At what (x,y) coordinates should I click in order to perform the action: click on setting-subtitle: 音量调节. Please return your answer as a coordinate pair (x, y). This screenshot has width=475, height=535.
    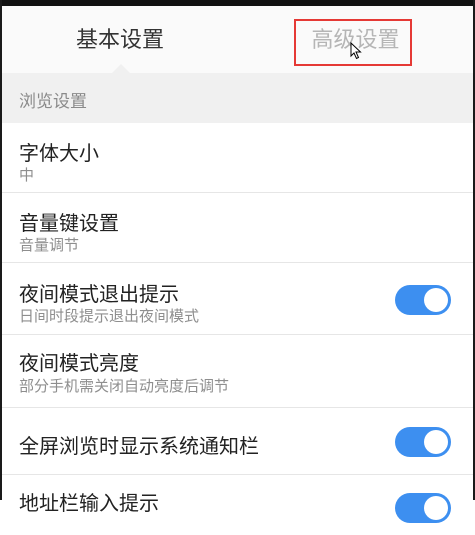
    Looking at the image, I should click on (49, 245).